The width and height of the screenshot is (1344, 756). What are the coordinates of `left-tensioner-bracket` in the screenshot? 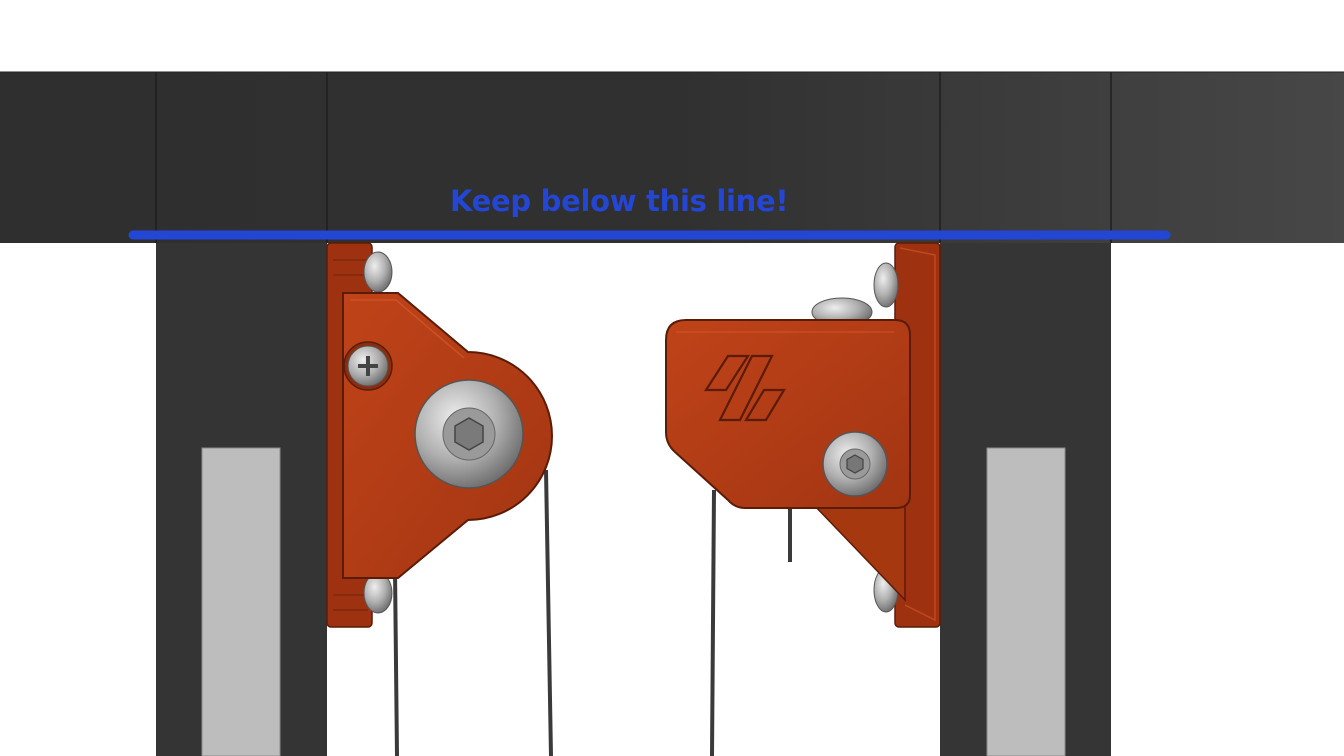 It's located at (439, 435).